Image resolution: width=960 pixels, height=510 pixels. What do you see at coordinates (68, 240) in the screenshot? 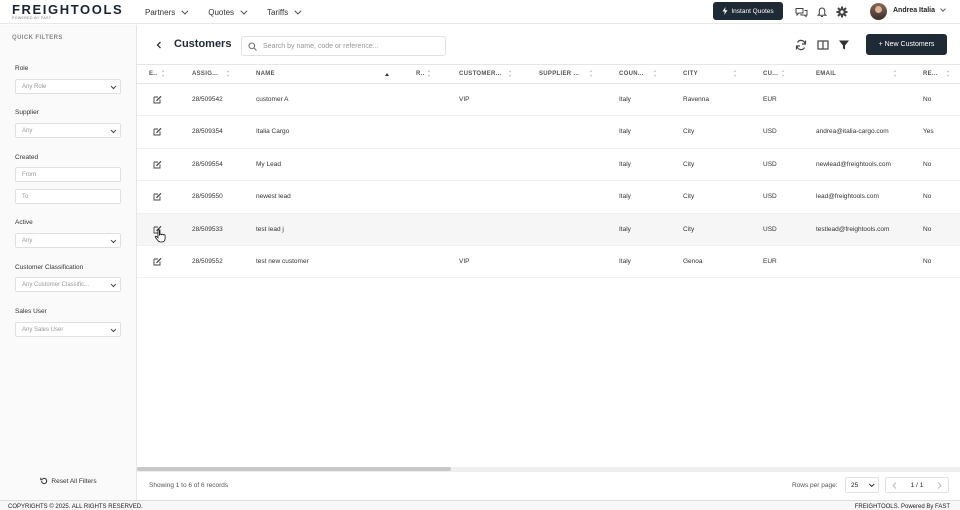
I see `active-select: Any` at bounding box center [68, 240].